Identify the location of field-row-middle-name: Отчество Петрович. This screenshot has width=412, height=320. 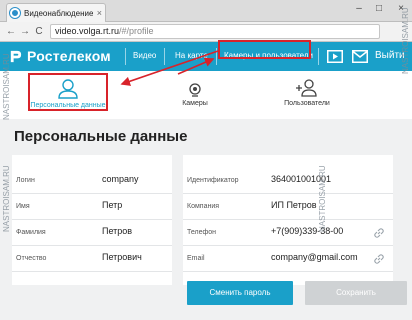
(92, 259).